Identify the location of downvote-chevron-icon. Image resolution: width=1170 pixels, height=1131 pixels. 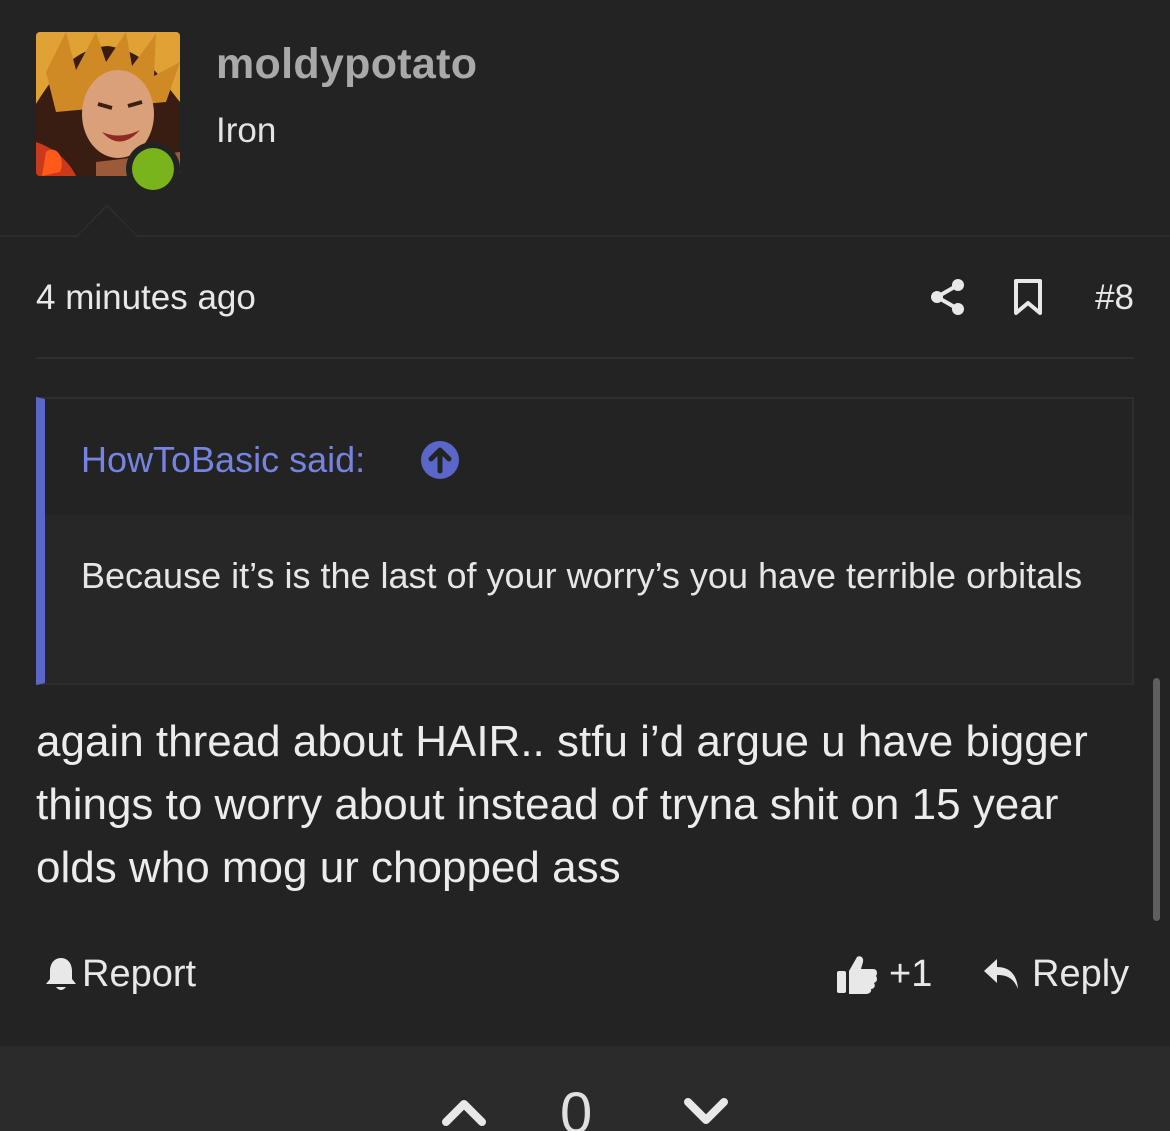
(706, 1111).